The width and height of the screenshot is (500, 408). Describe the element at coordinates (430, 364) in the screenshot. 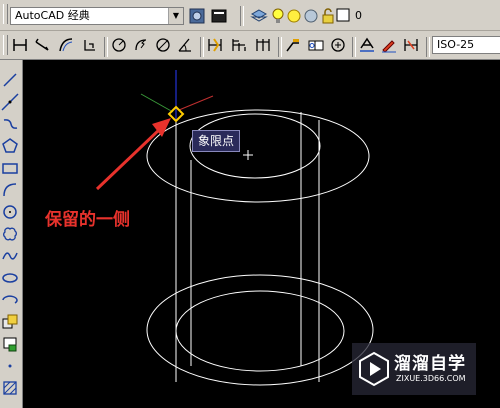

I see `watermark-title: 溜溜自学` at that location.